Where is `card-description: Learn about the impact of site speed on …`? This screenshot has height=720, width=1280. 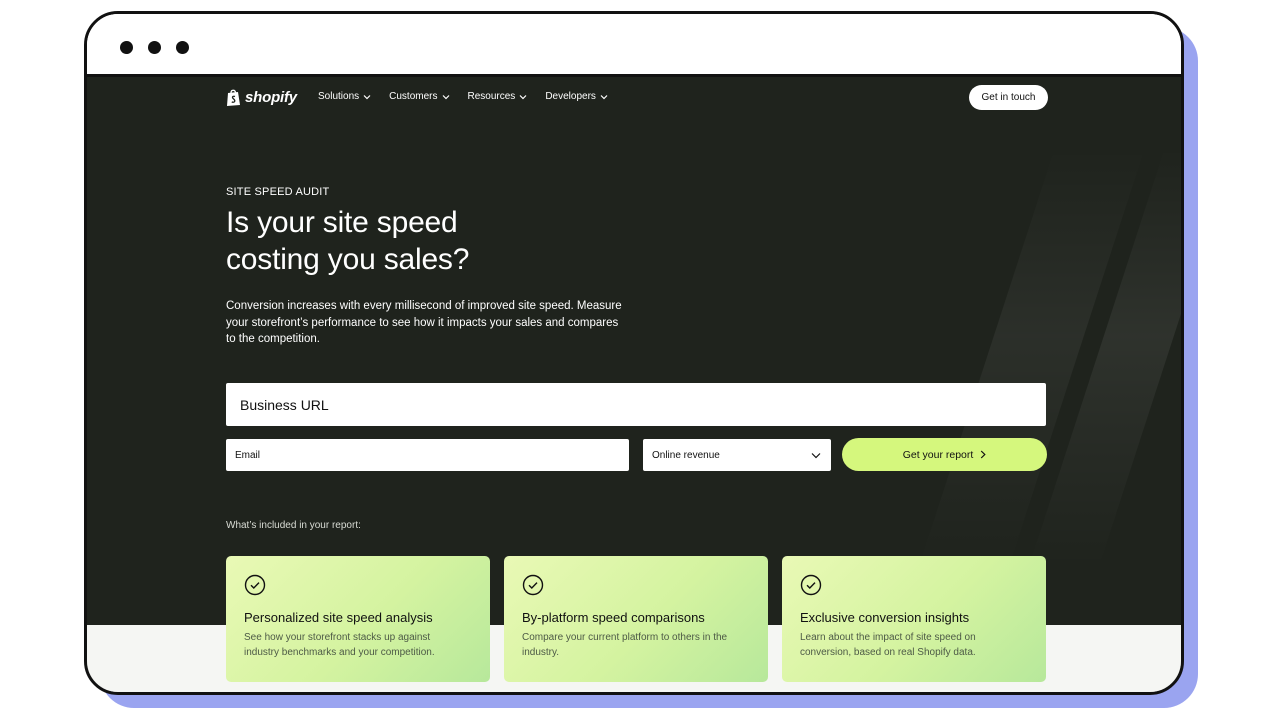 card-description: Learn about the impact of site speed on … is located at coordinates (888, 645).